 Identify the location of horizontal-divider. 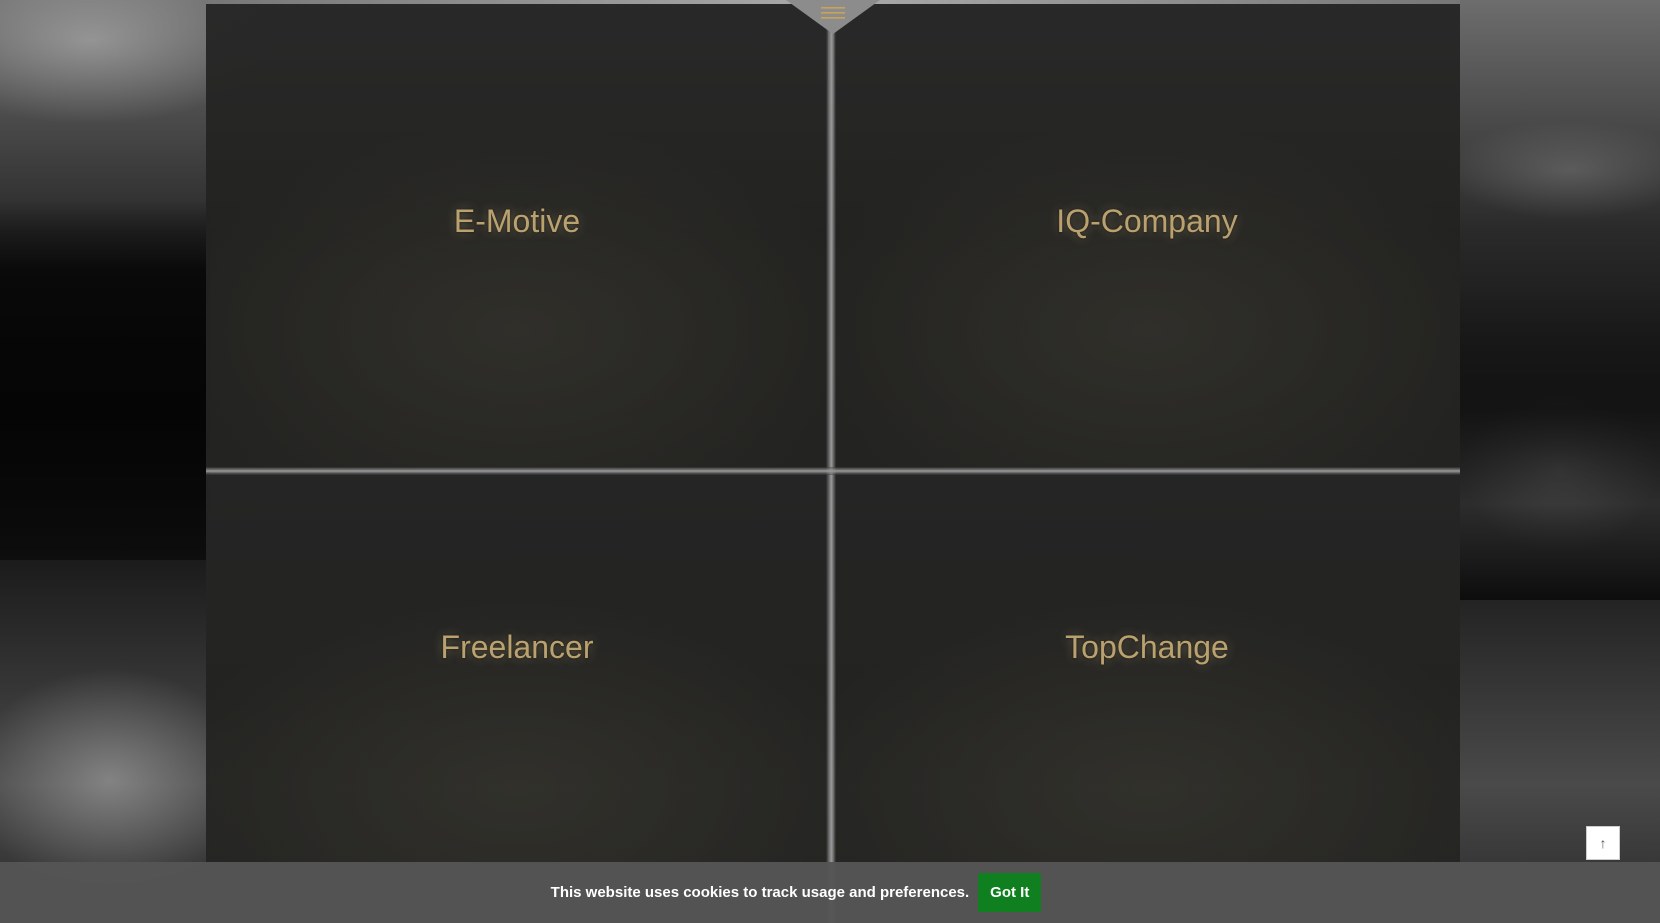
(833, 471).